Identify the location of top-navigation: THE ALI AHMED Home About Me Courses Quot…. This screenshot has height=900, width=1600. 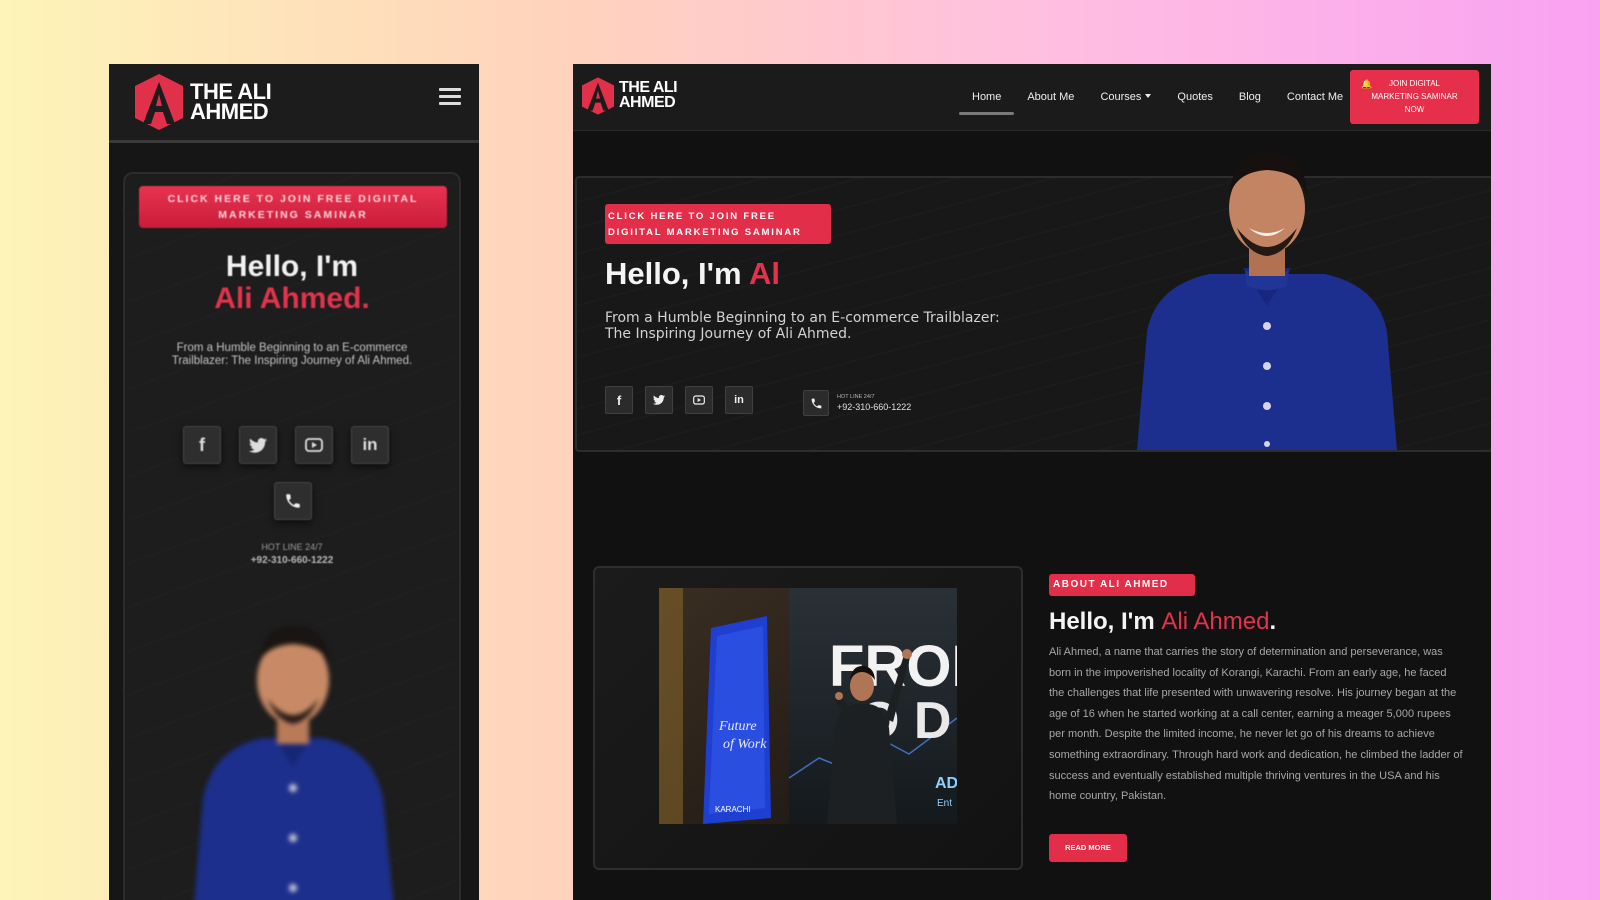
(1032, 97).